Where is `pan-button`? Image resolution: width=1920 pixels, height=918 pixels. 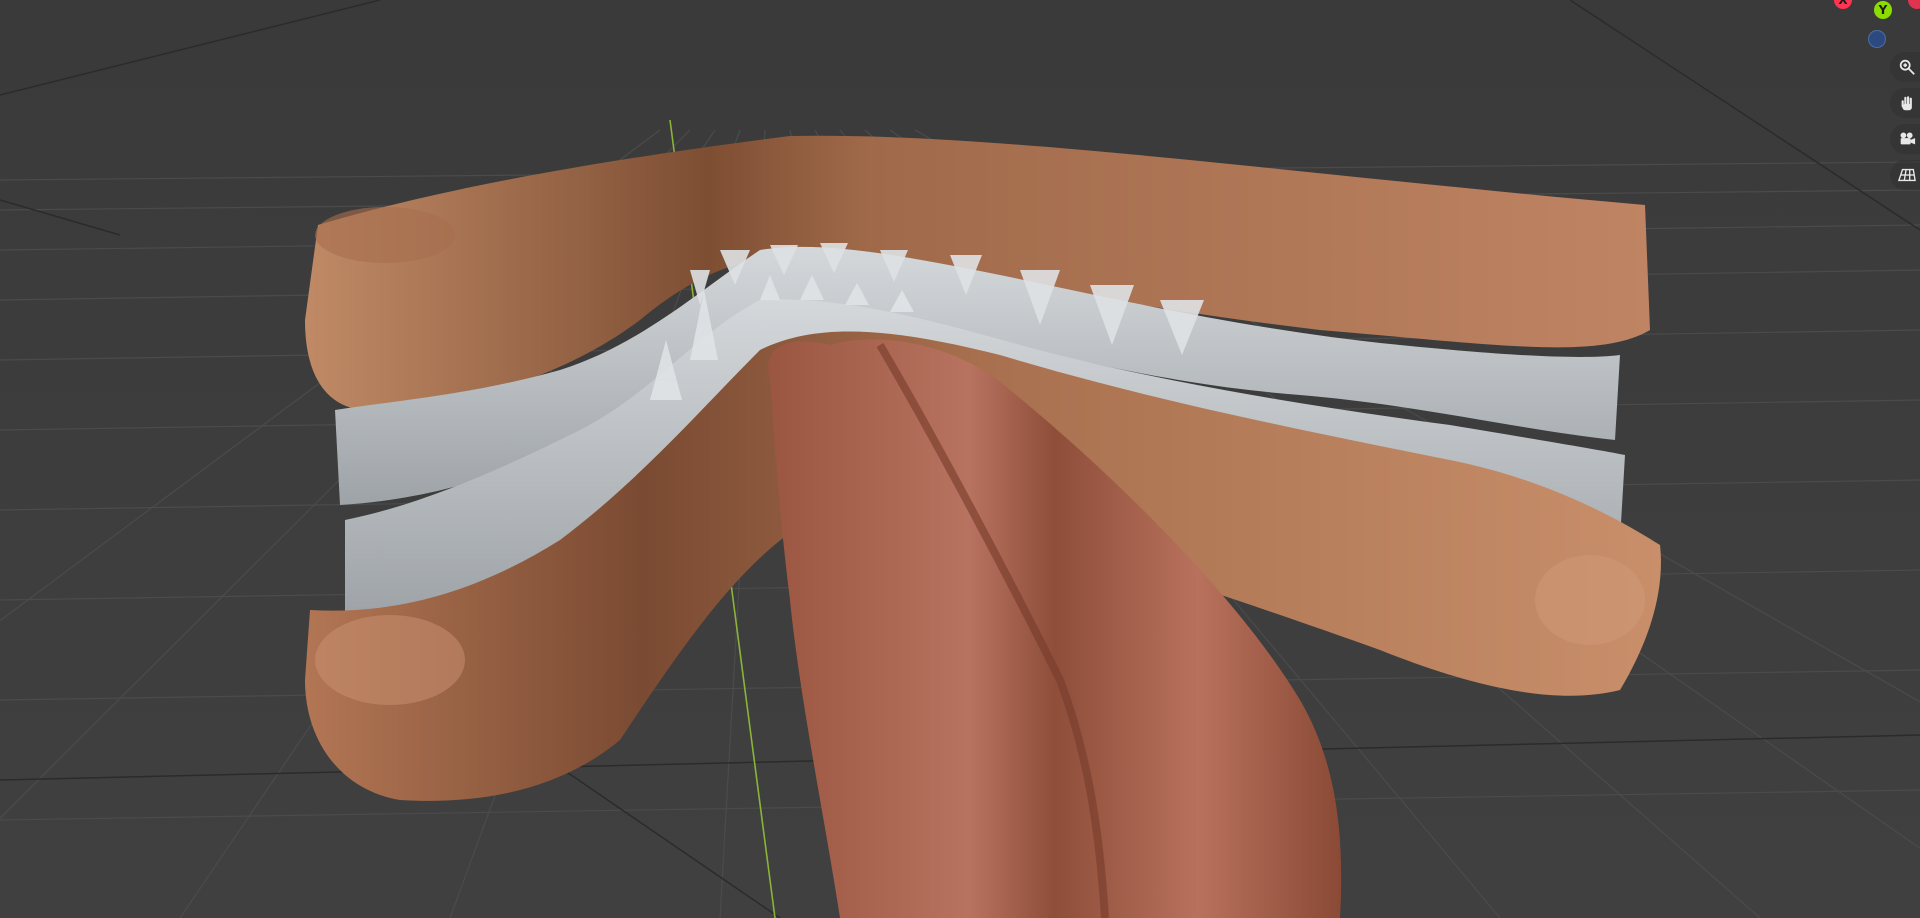 pan-button is located at coordinates (1905, 103).